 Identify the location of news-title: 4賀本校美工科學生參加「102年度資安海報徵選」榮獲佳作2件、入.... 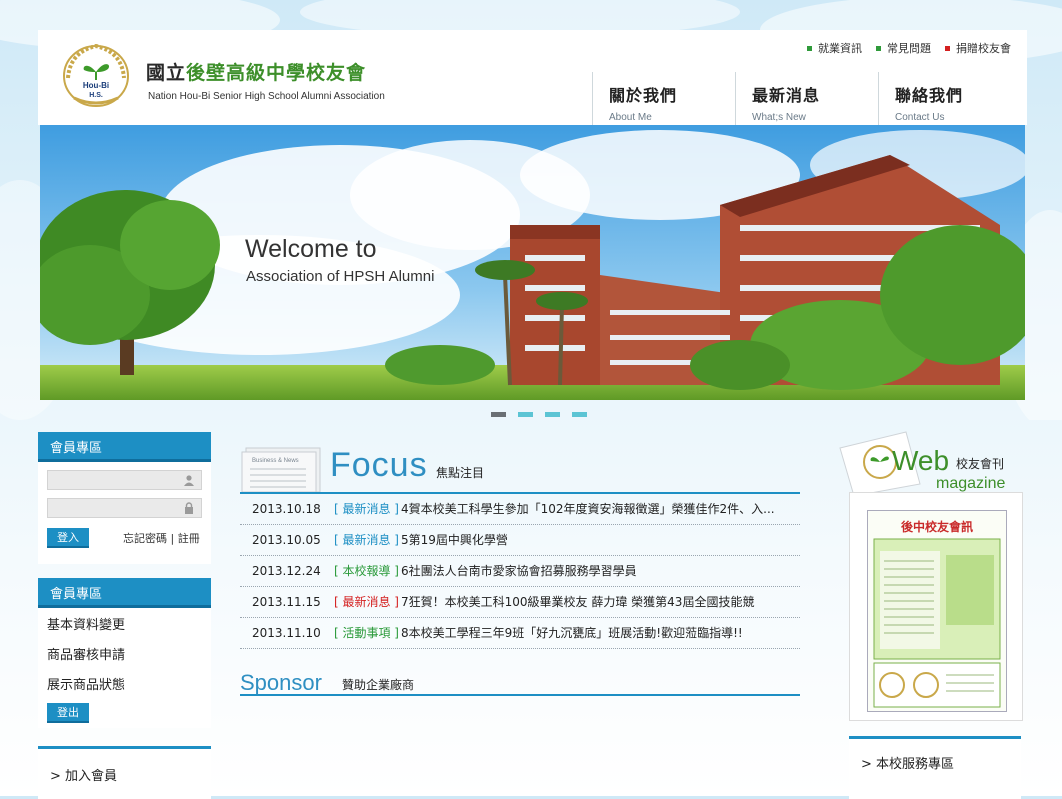
(588, 509).